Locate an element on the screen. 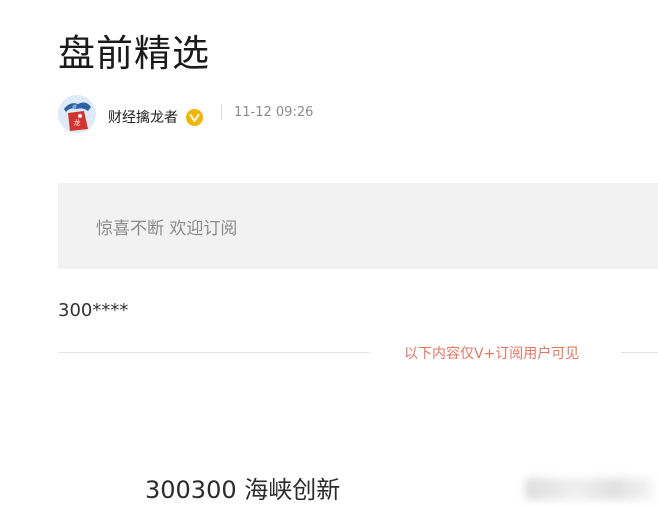 The height and width of the screenshot is (506, 658). divider-line-left is located at coordinates (214, 352).